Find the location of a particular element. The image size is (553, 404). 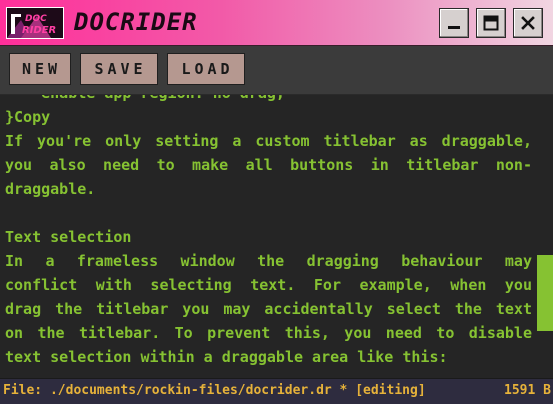

editor-line: enable-app-region: no-drag; is located at coordinates (268, 100).